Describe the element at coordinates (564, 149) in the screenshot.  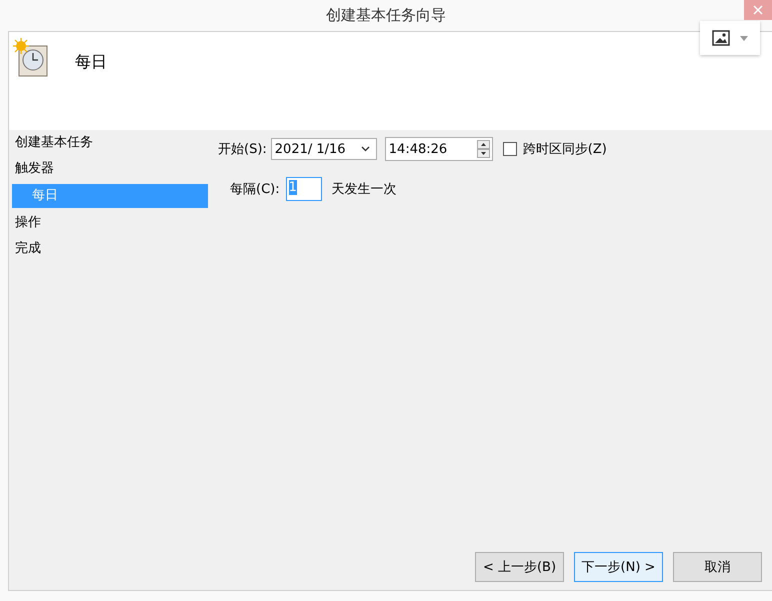
I see `checkbox-label: 跨时区同步(Z)` at that location.